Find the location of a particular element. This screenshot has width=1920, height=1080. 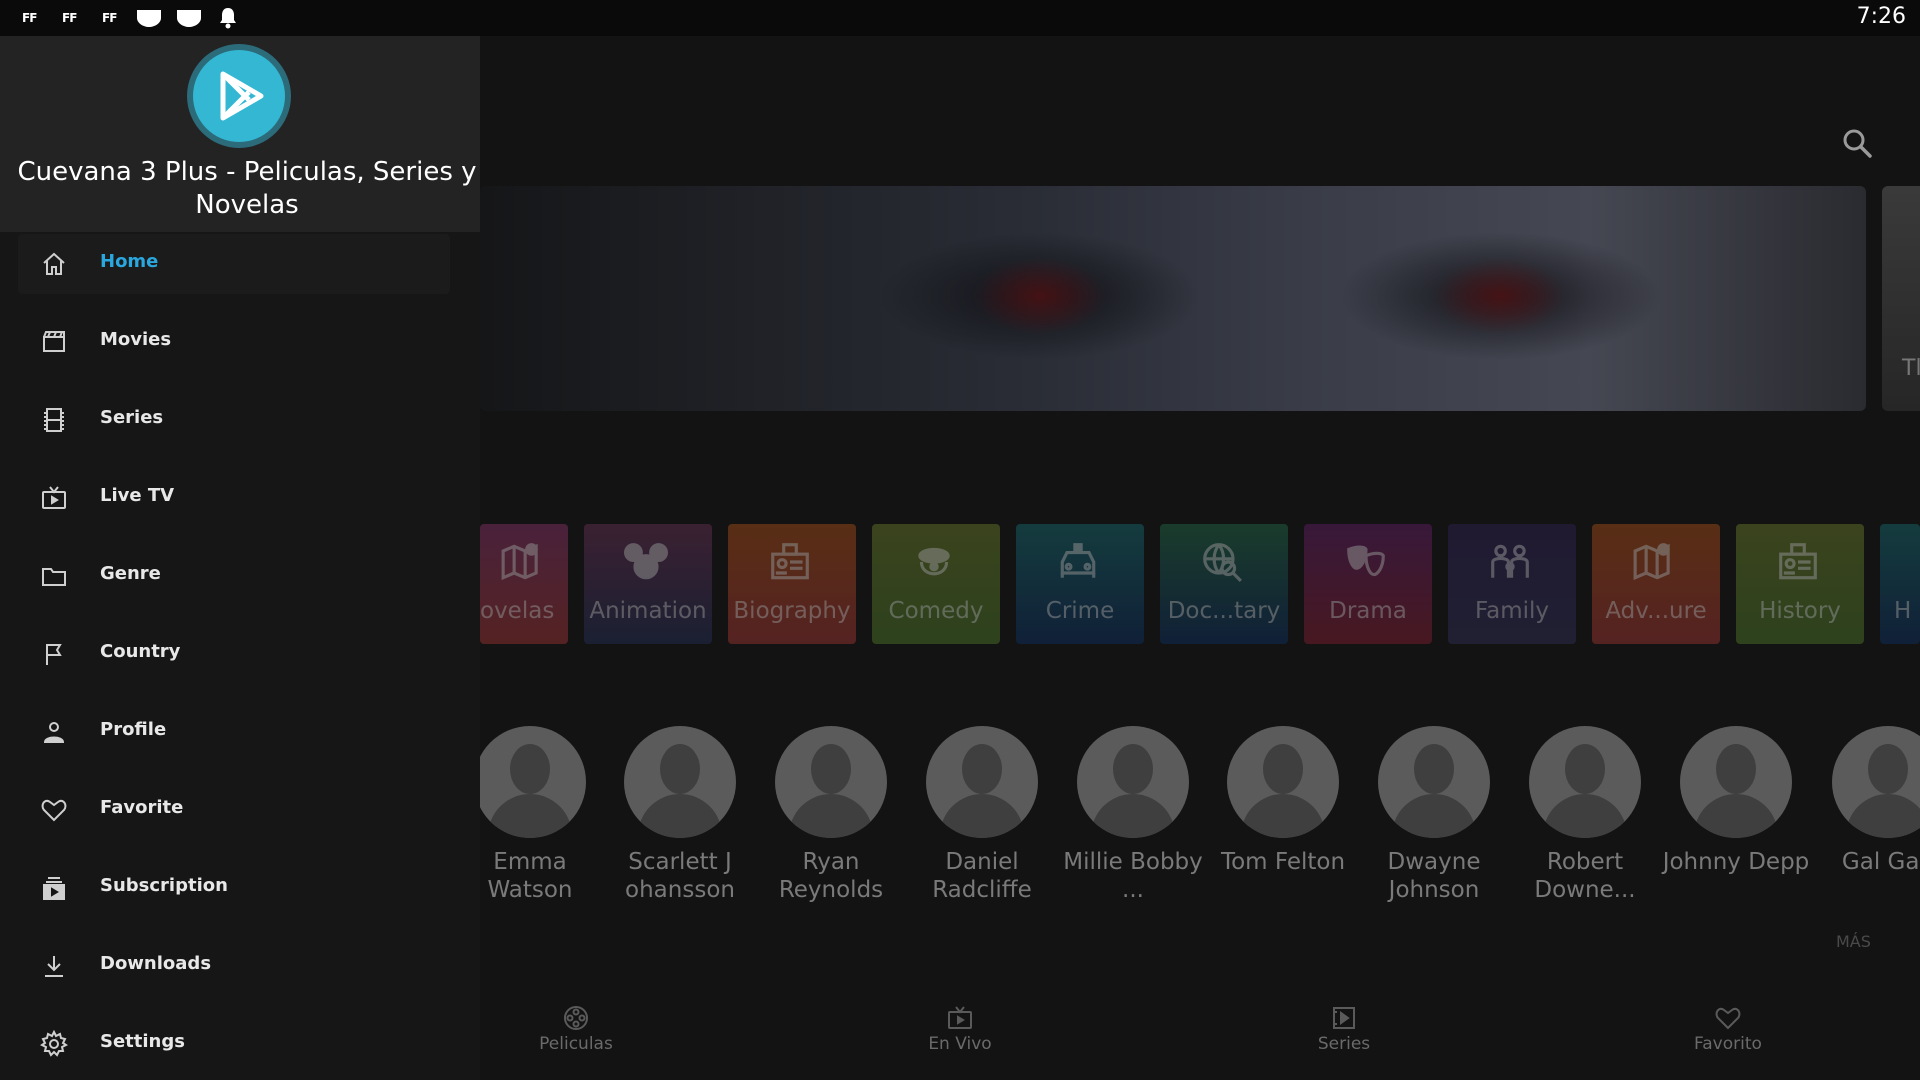

genre-tile: Drama is located at coordinates (1368, 584).